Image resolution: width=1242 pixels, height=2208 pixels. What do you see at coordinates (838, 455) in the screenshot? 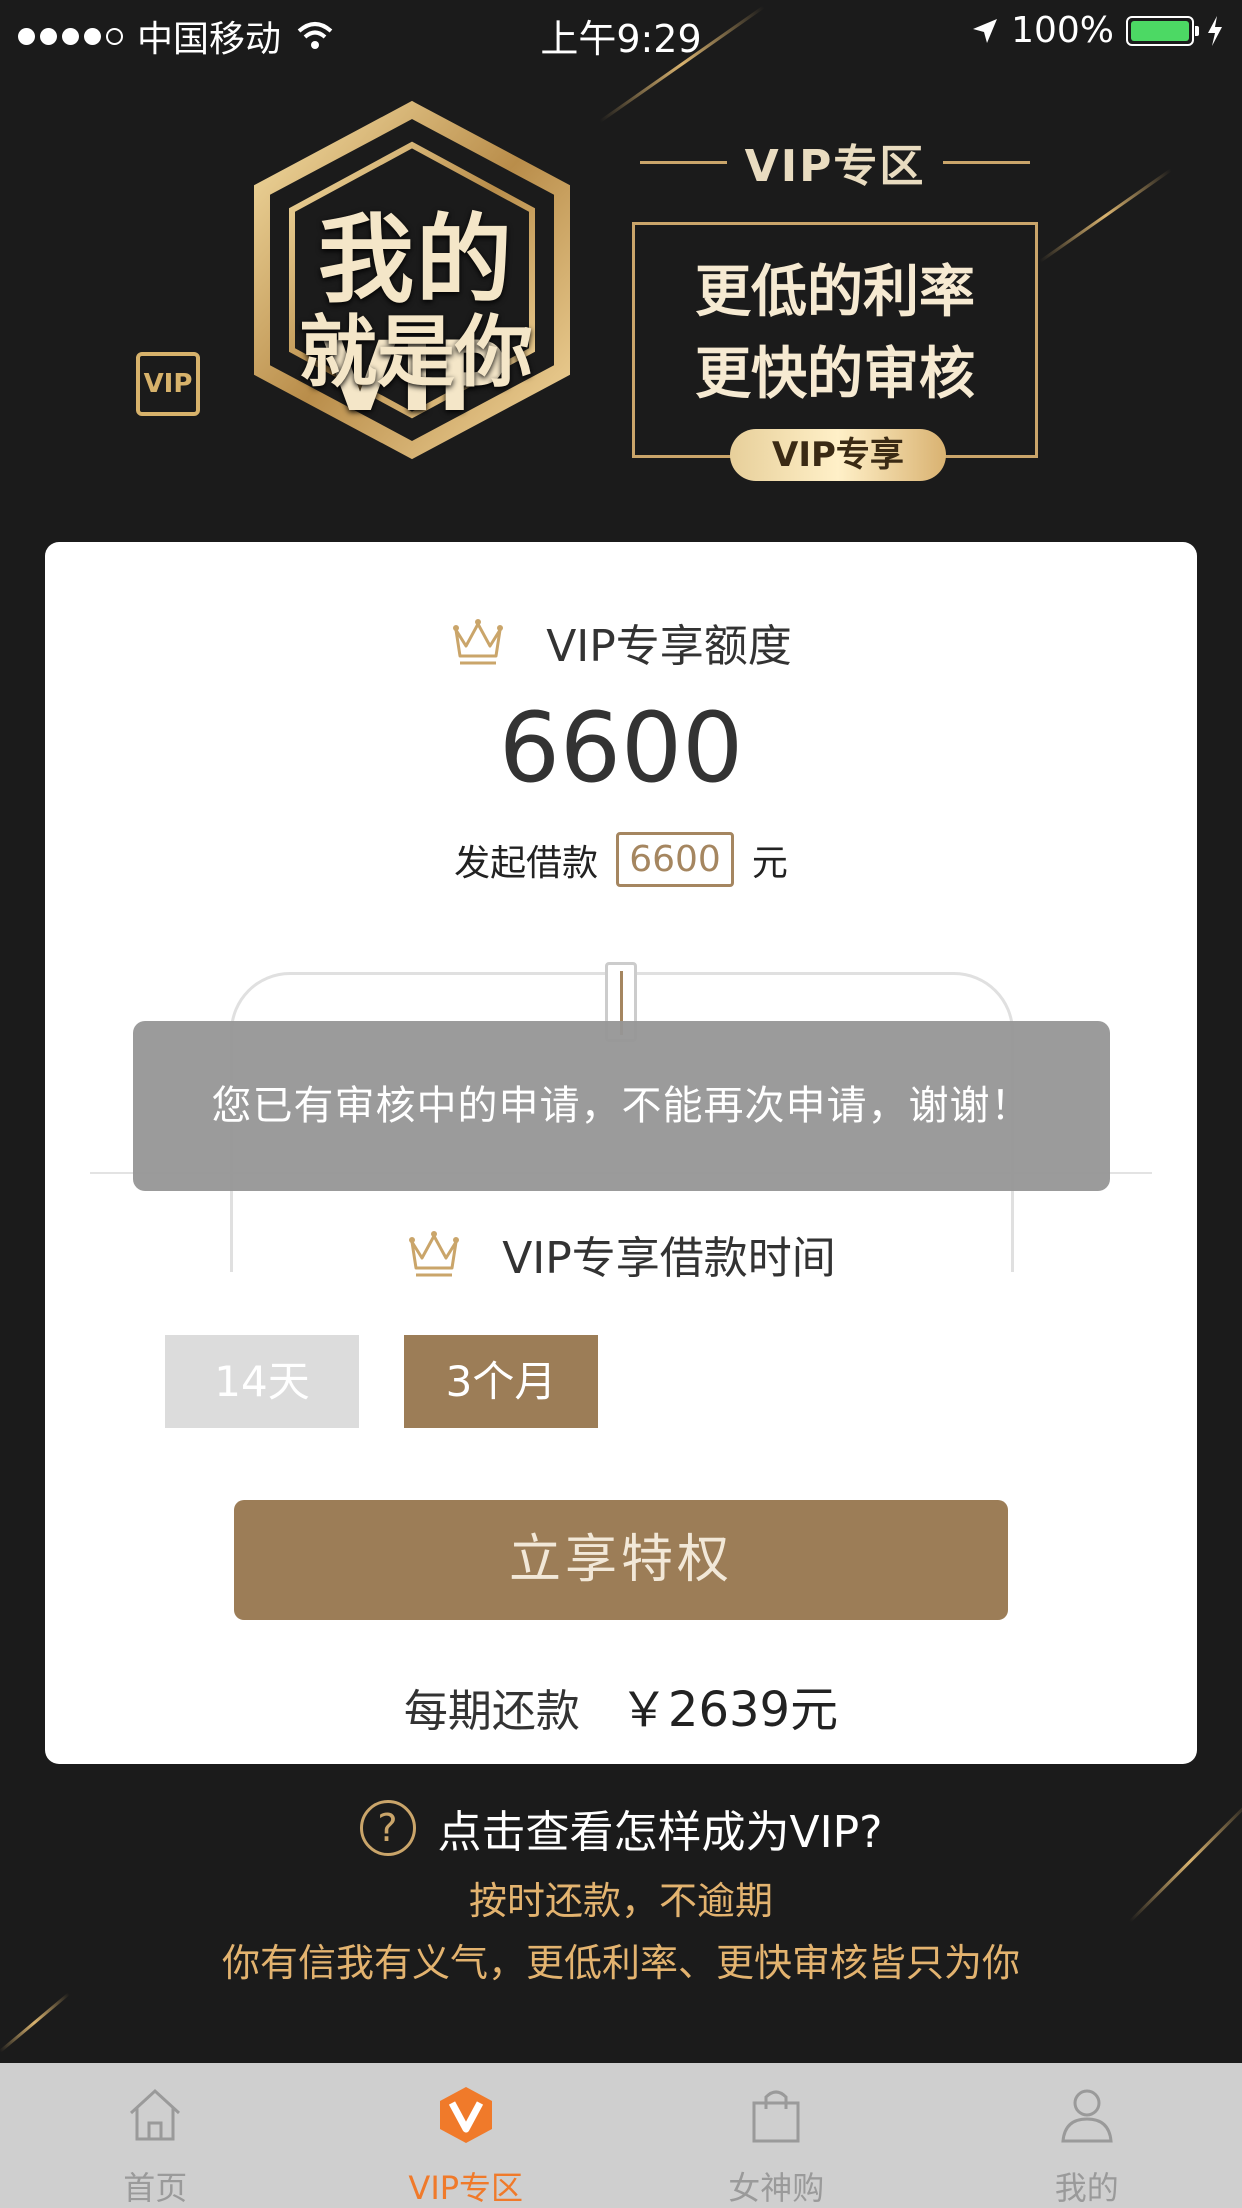
I see `vip-exclusive-pill: VIP专享` at bounding box center [838, 455].